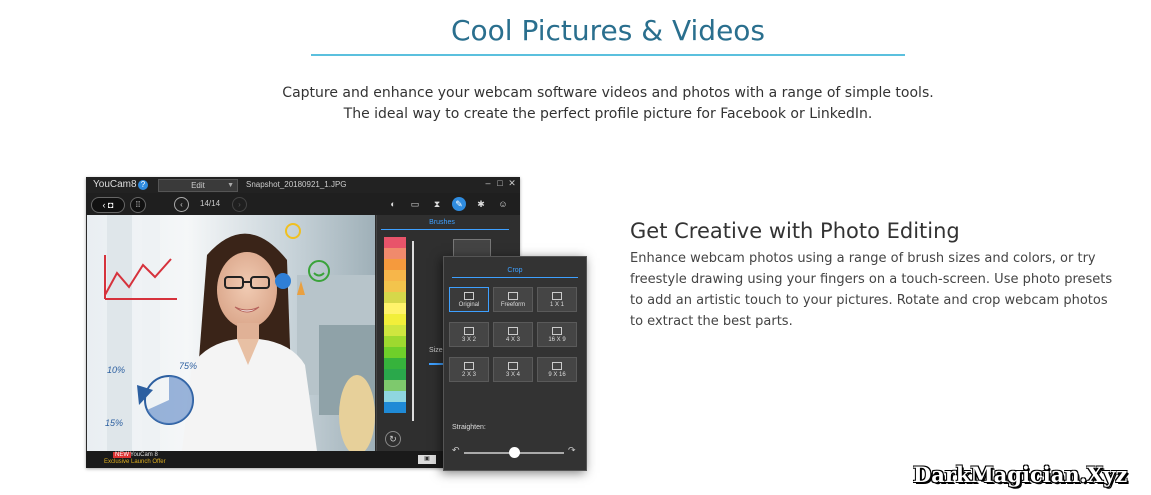 Image resolution: width=1151 pixels, height=495 pixels. Describe the element at coordinates (456, 450) in the screenshot. I see `rotate-left-icon: ↶` at that location.